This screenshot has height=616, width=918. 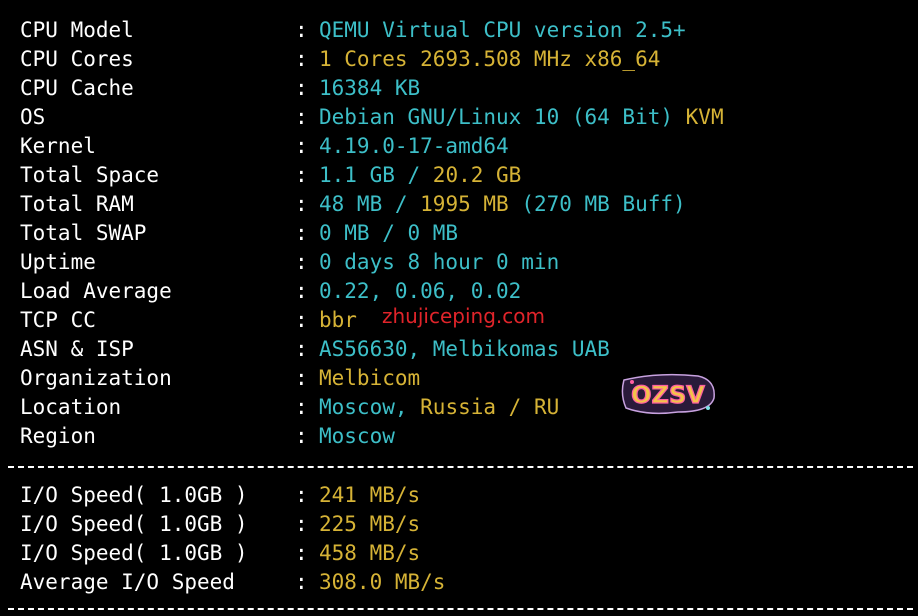 I want to click on row-value: QEMU Virtual CPU version 2.5+, so click(x=502, y=30).